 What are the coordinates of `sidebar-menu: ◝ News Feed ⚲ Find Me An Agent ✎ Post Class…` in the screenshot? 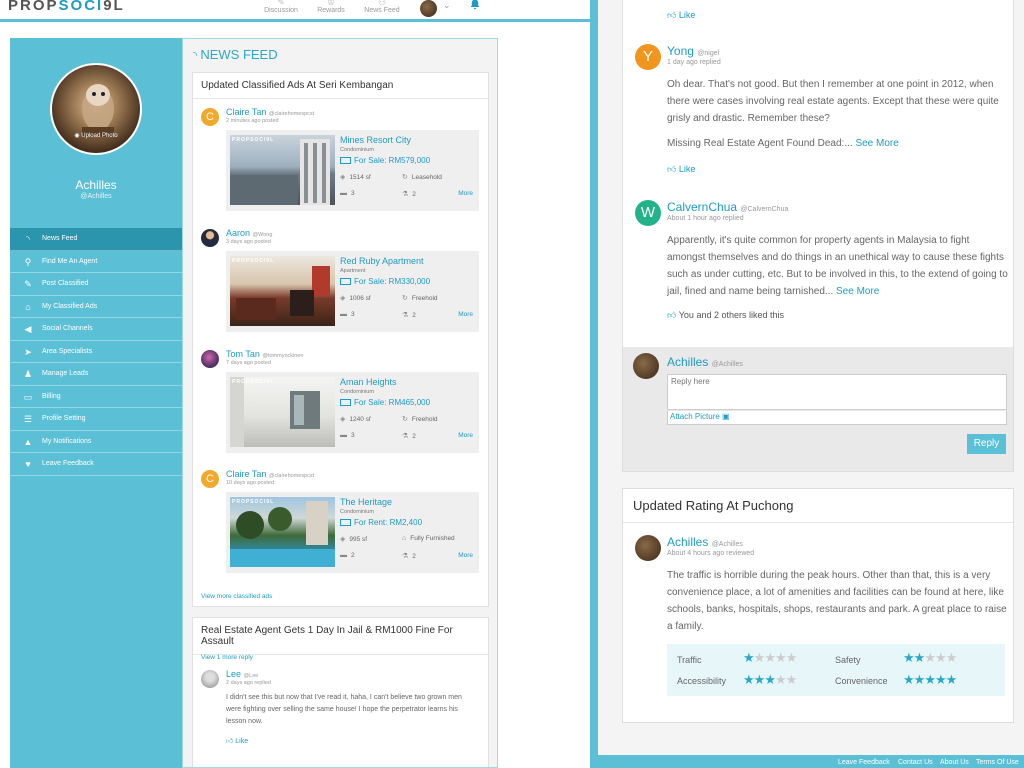 It's located at (96, 352).